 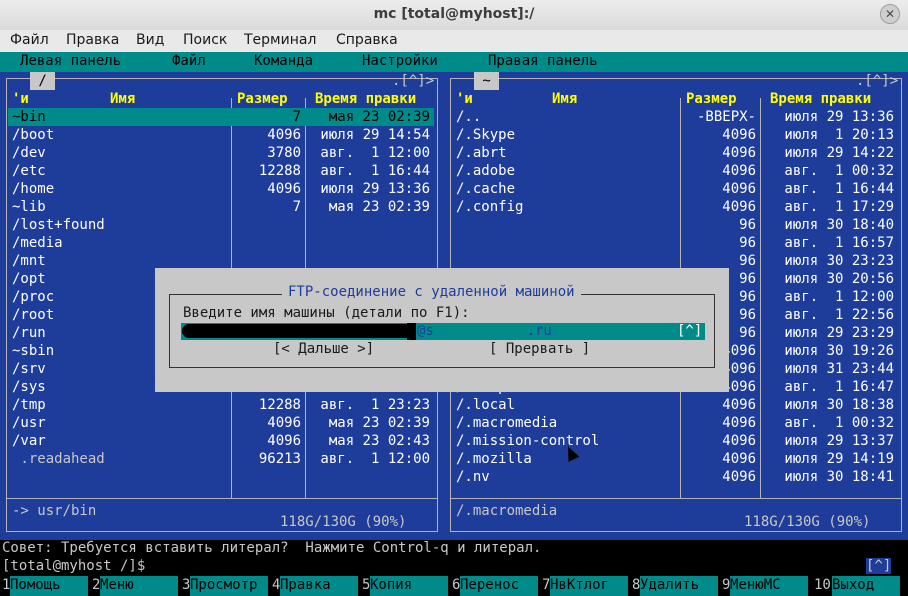 What do you see at coordinates (585, 586) in the screenshot?
I see `fkey-7: 7 НвКтлог` at bounding box center [585, 586].